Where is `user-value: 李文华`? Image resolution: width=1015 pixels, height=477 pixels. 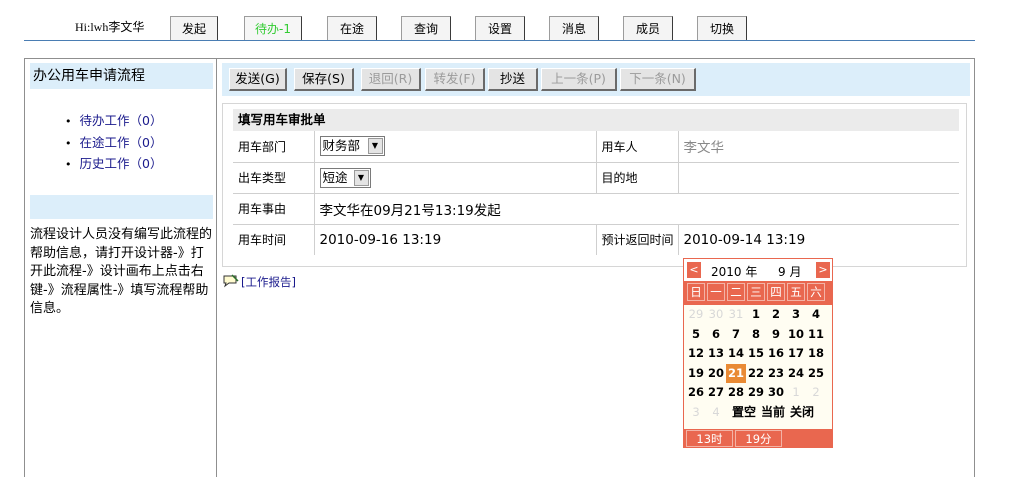 user-value: 李文华 is located at coordinates (818, 147).